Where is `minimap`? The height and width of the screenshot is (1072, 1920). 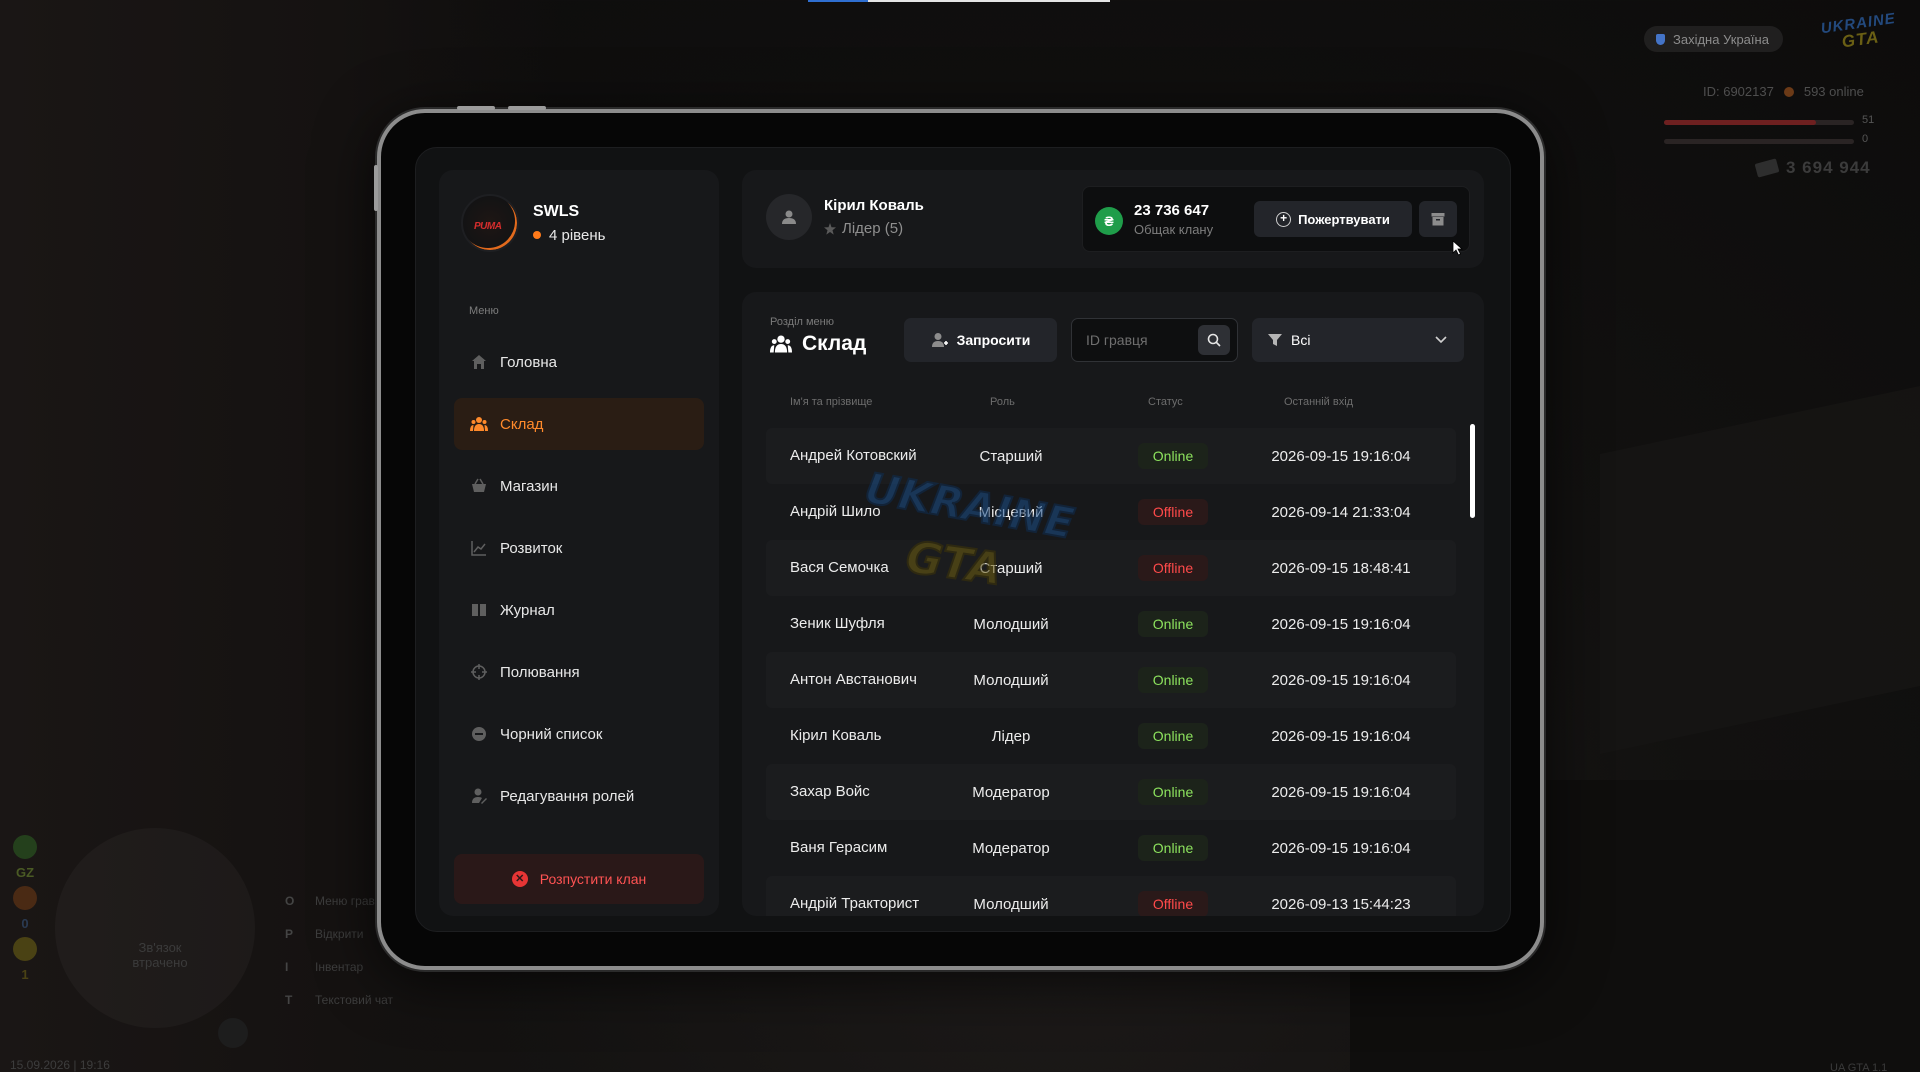
minimap is located at coordinates (155, 928).